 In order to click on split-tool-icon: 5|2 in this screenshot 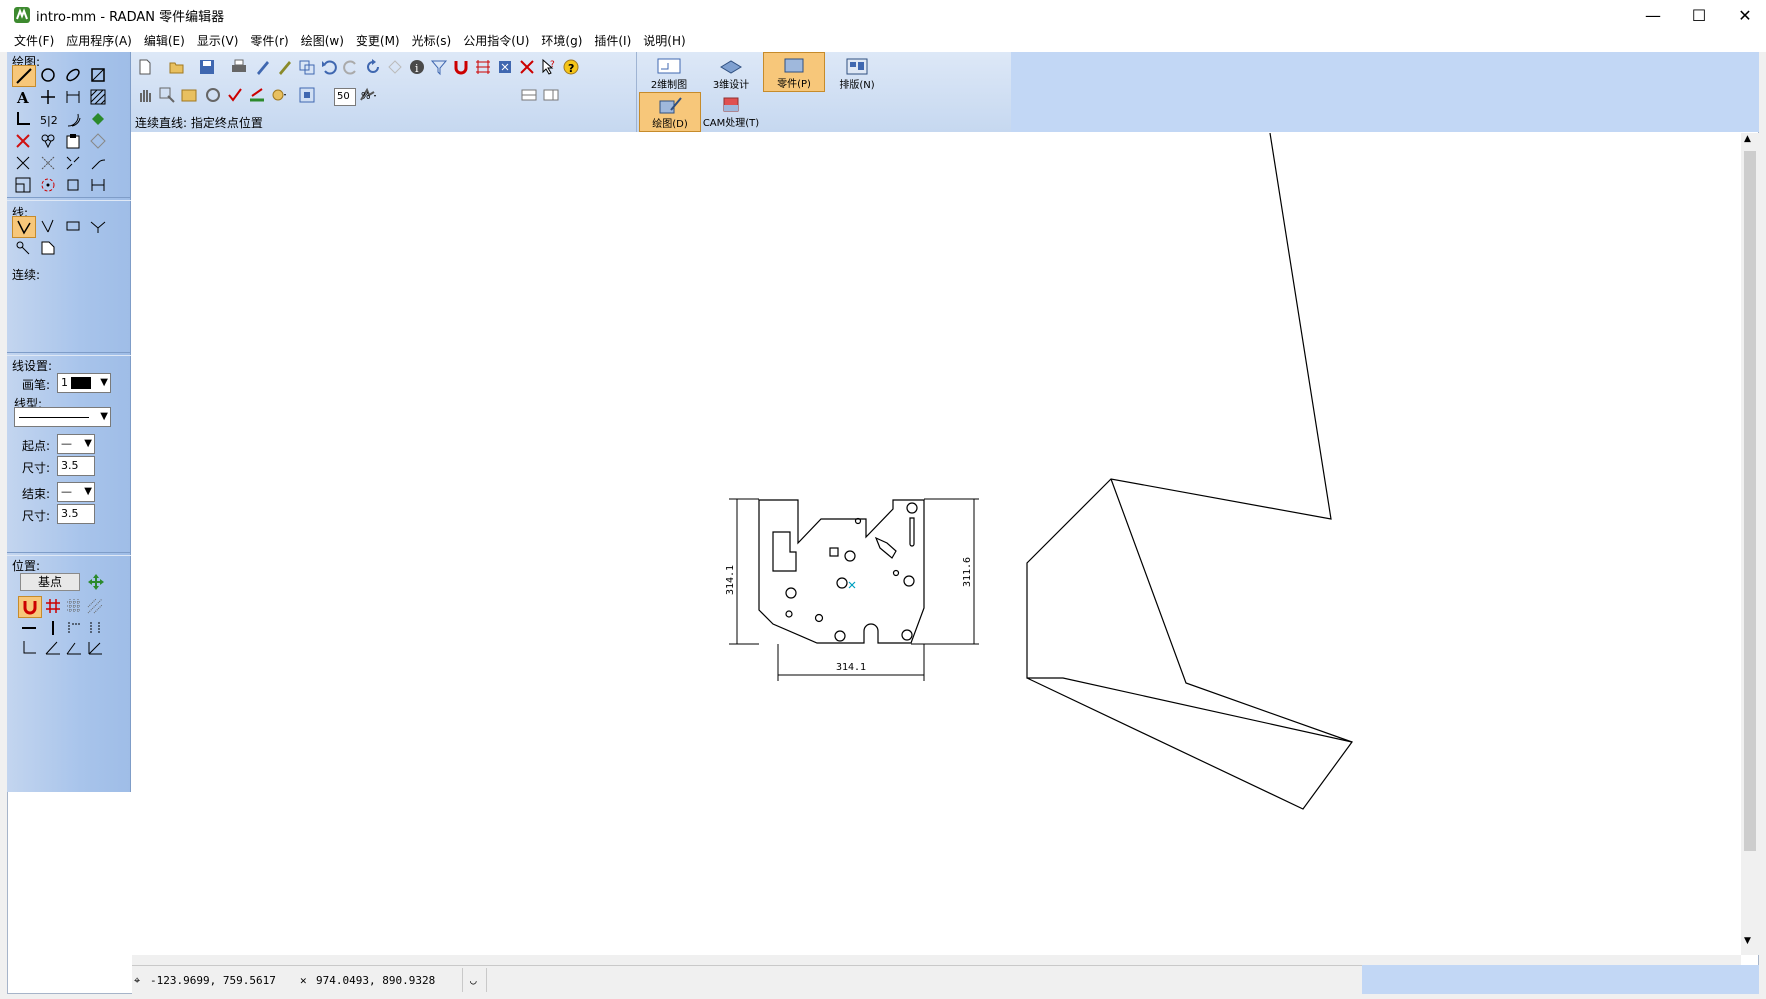, I will do `click(48, 119)`.